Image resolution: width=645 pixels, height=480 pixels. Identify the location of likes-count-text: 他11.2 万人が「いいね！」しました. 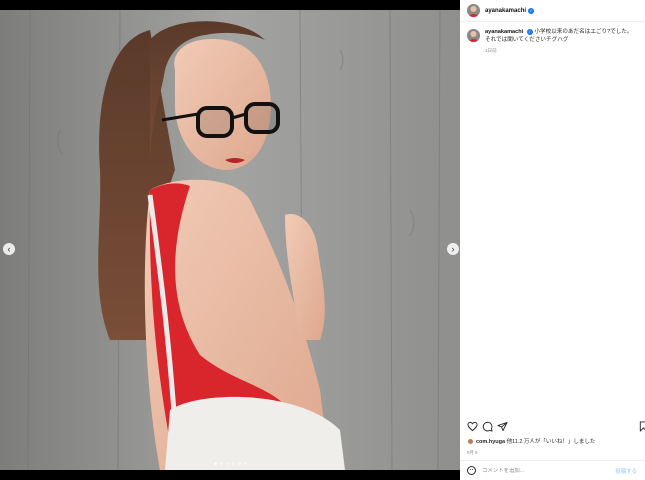
(551, 442).